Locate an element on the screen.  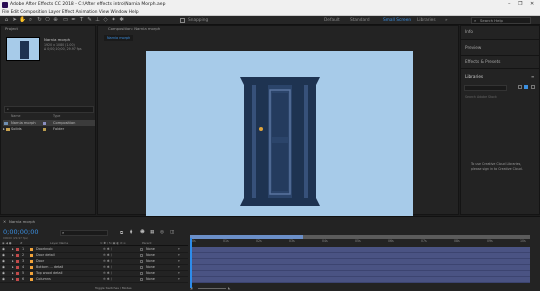
libraries-panel: Libraries is located at coordinates (474, 76).